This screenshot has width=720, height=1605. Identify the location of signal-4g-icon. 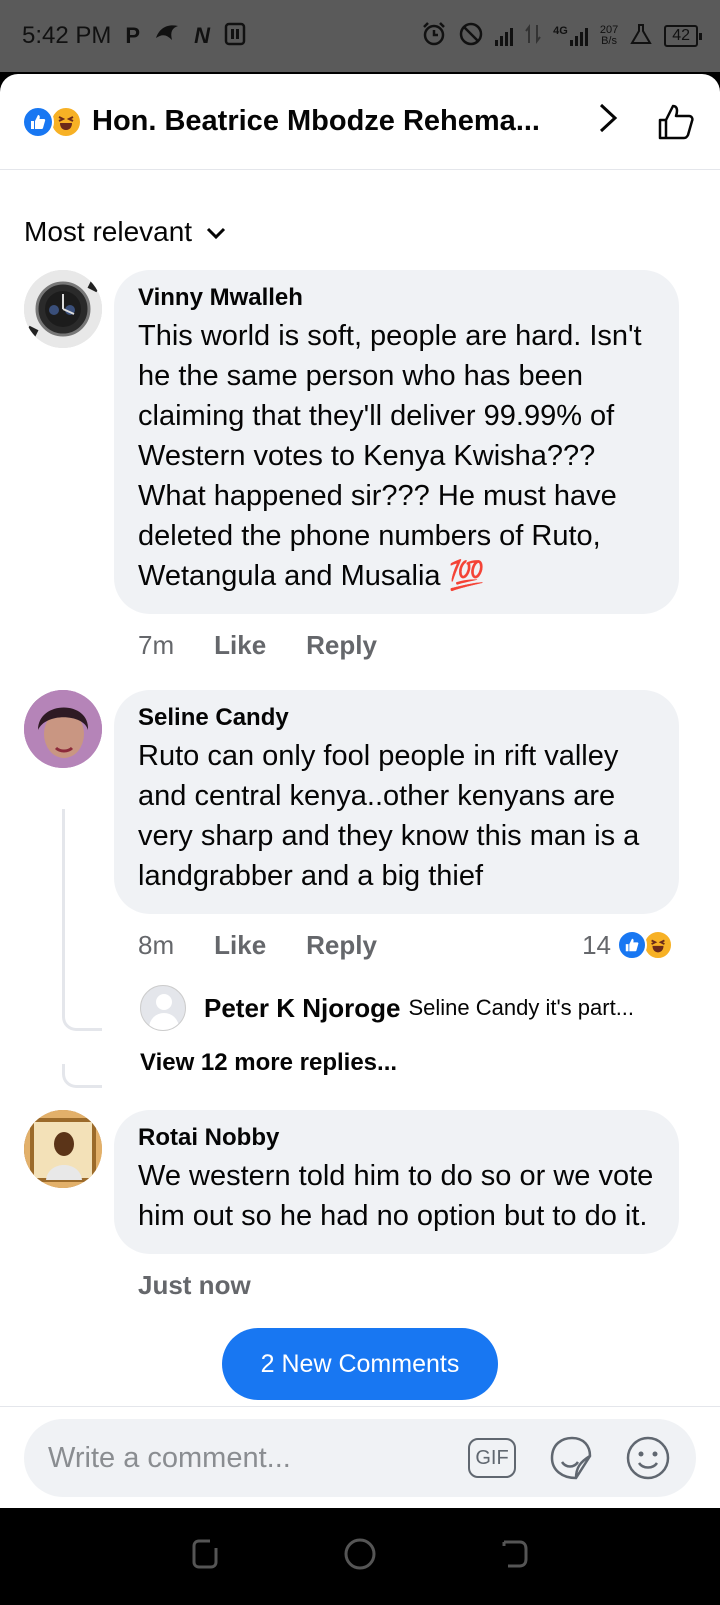
(578, 36).